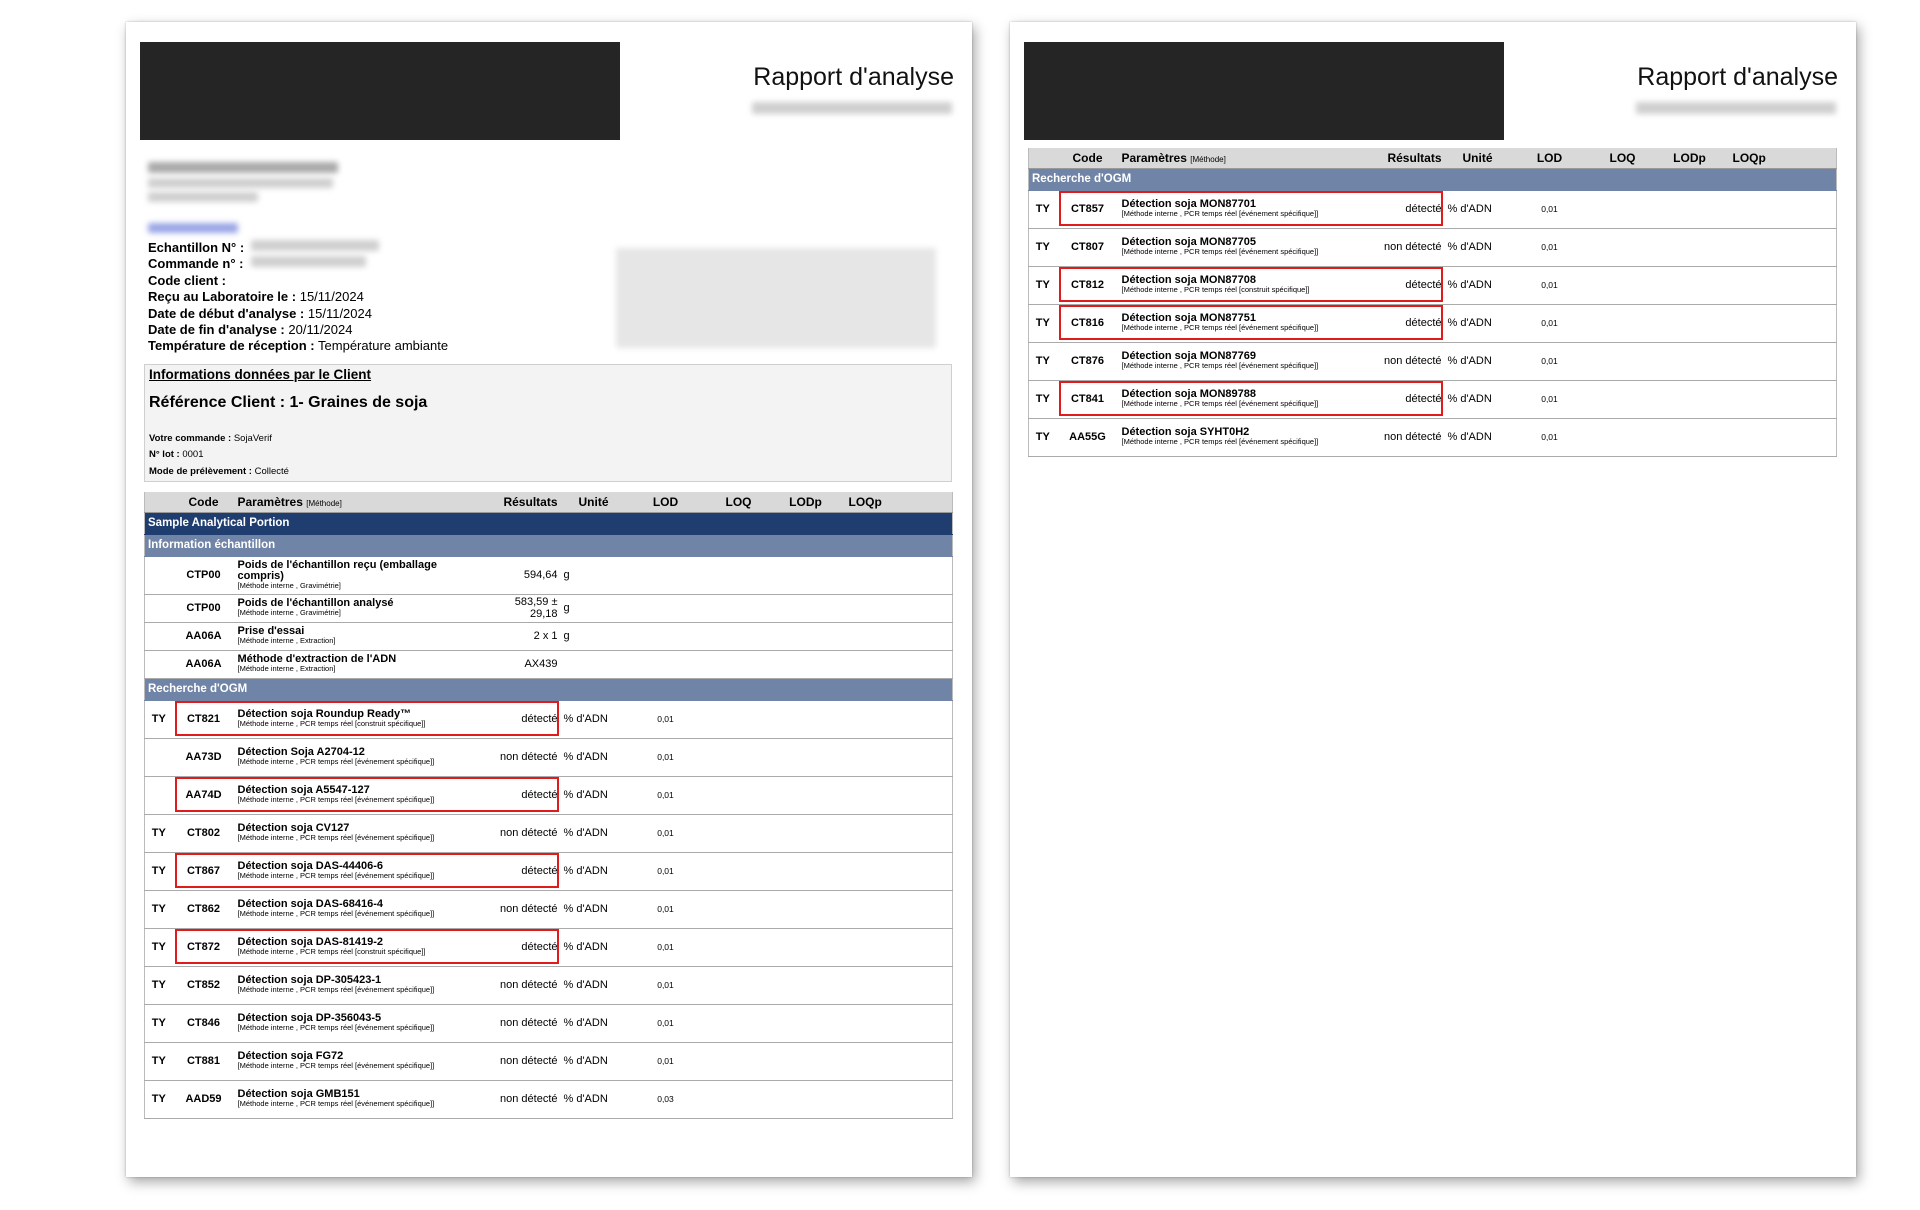 Image resolution: width=1920 pixels, height=1210 pixels. Describe the element at coordinates (203, 833) in the screenshot. I see `row-code: CT802` at that location.